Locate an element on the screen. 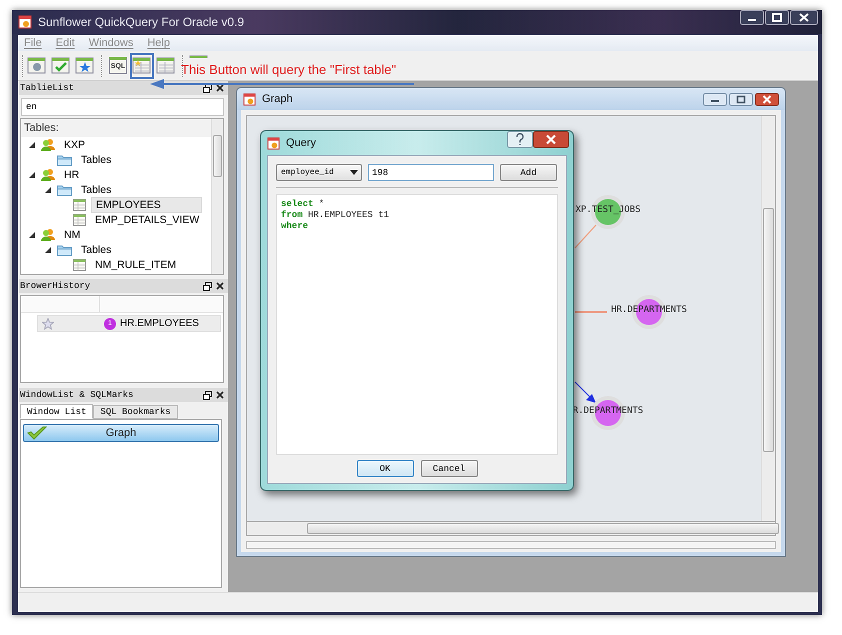 The width and height of the screenshot is (842, 635). add-button: Add is located at coordinates (528, 172).